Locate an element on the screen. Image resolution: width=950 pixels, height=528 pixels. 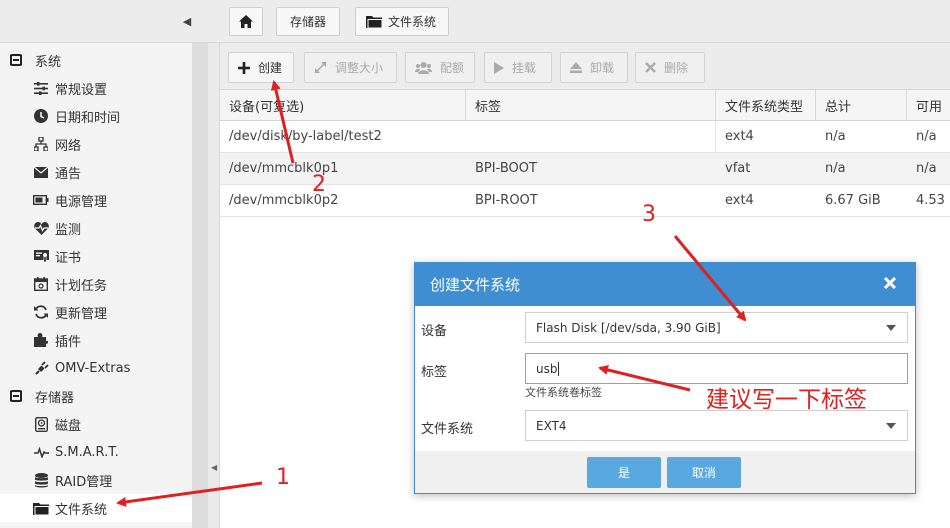
sidebar-item-label: 文件系统 is located at coordinates (81, 510).